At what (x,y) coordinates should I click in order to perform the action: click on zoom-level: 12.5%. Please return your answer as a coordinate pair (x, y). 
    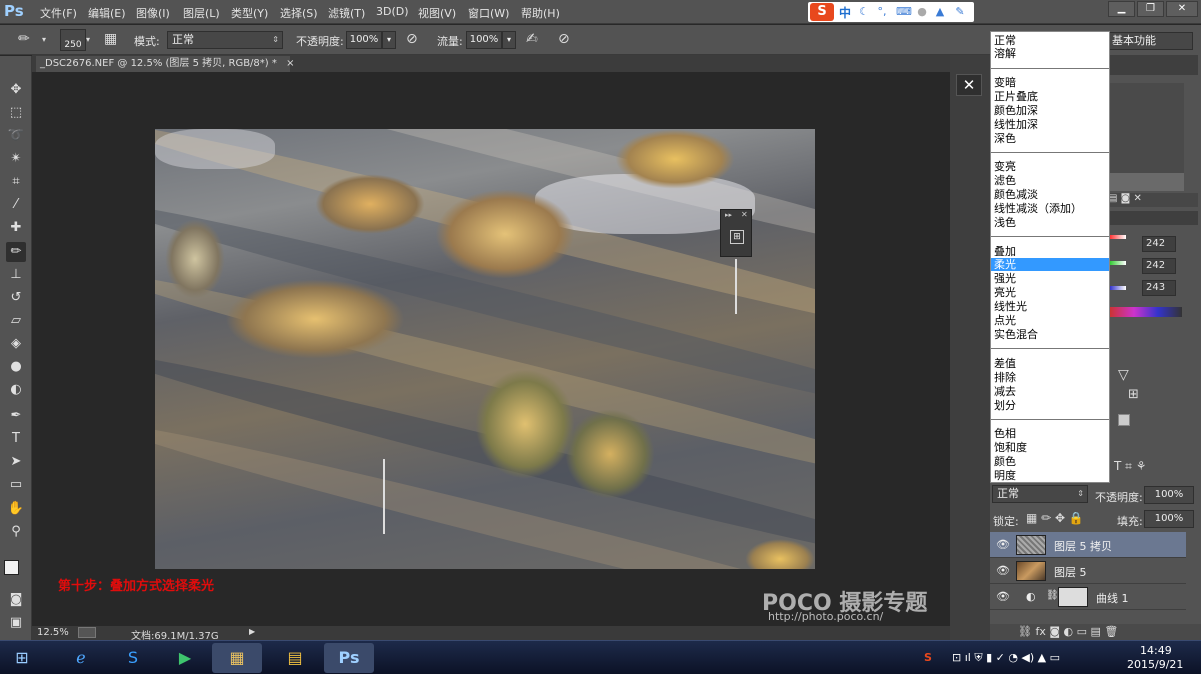
    Looking at the image, I should click on (53, 632).